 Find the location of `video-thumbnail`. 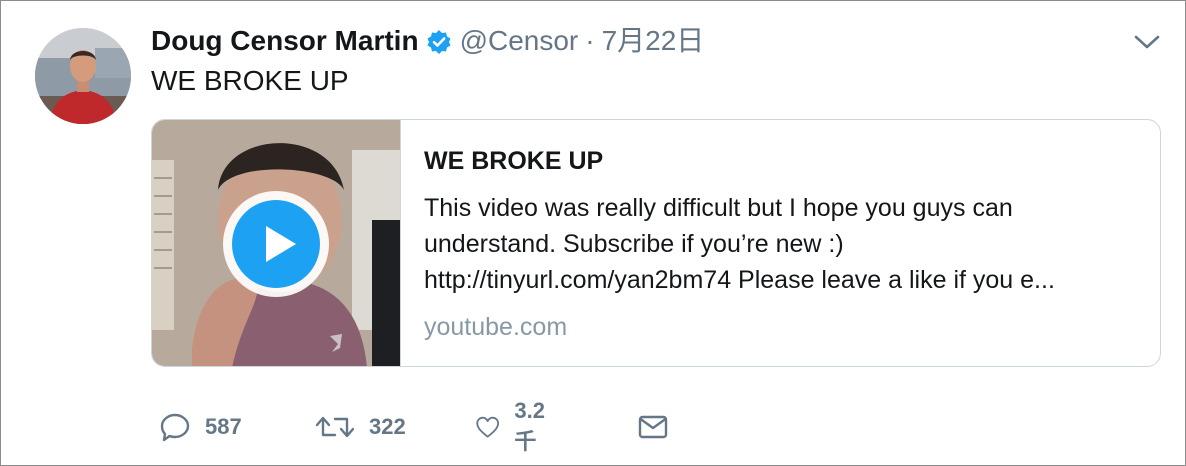

video-thumbnail is located at coordinates (276, 243).